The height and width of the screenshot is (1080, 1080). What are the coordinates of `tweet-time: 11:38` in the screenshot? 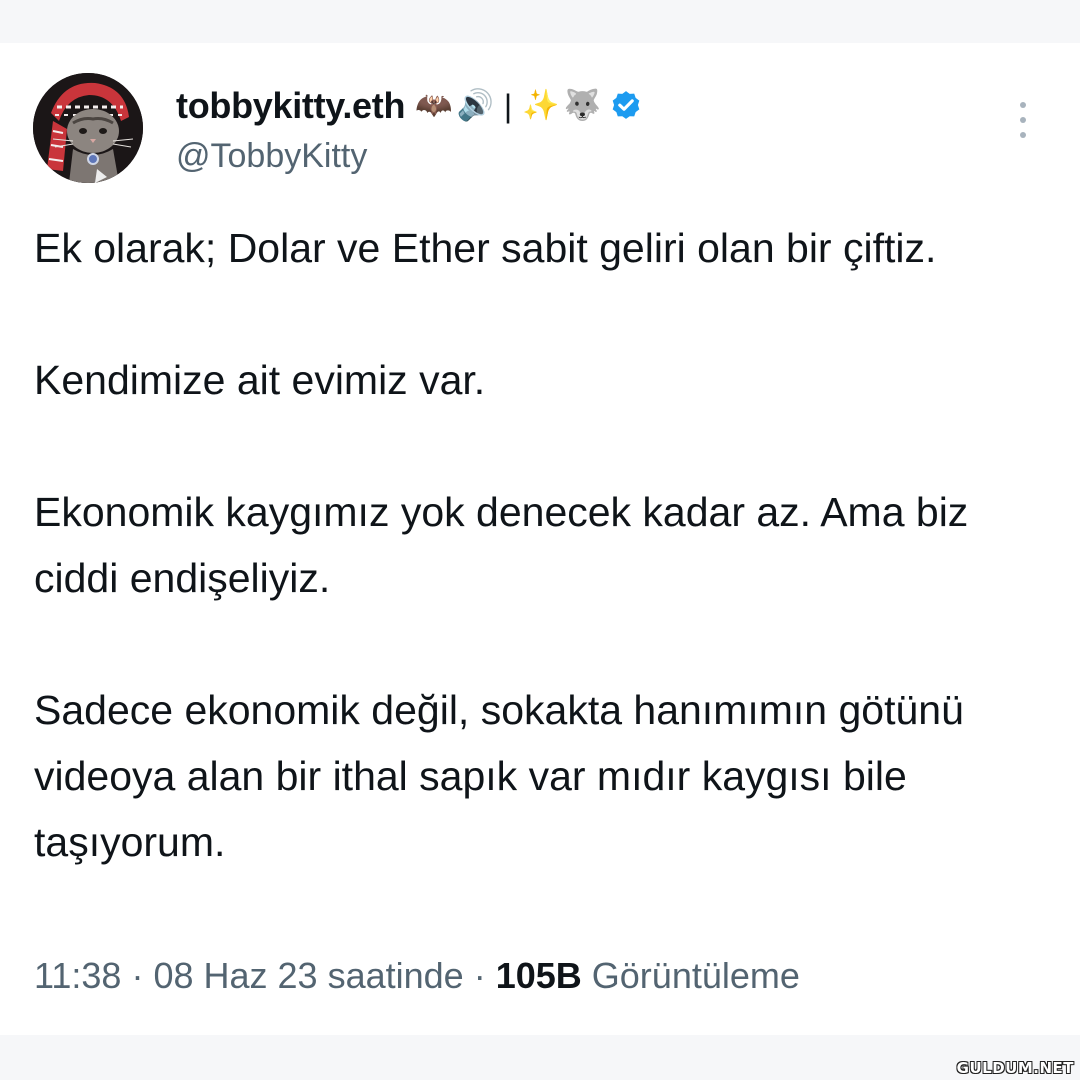 It's located at (77, 975).